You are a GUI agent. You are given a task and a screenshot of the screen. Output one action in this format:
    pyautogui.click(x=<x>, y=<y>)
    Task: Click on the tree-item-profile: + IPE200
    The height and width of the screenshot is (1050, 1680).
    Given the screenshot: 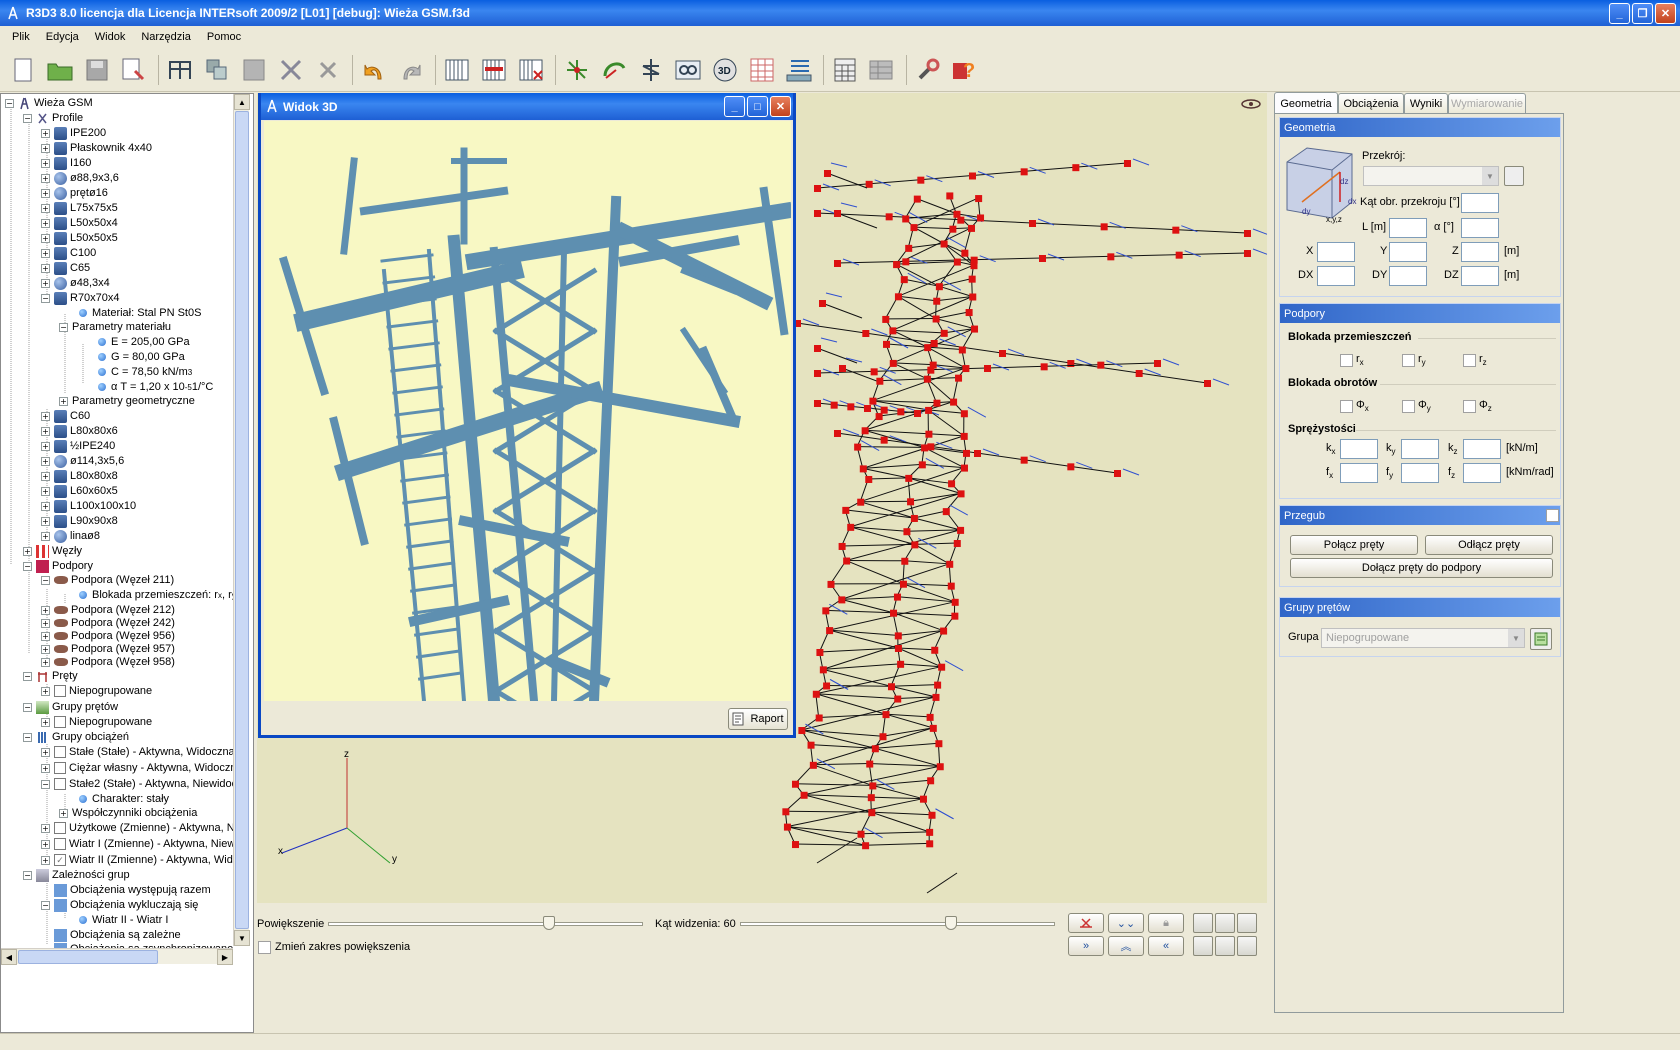 What is the action you would take?
    pyautogui.click(x=73, y=133)
    